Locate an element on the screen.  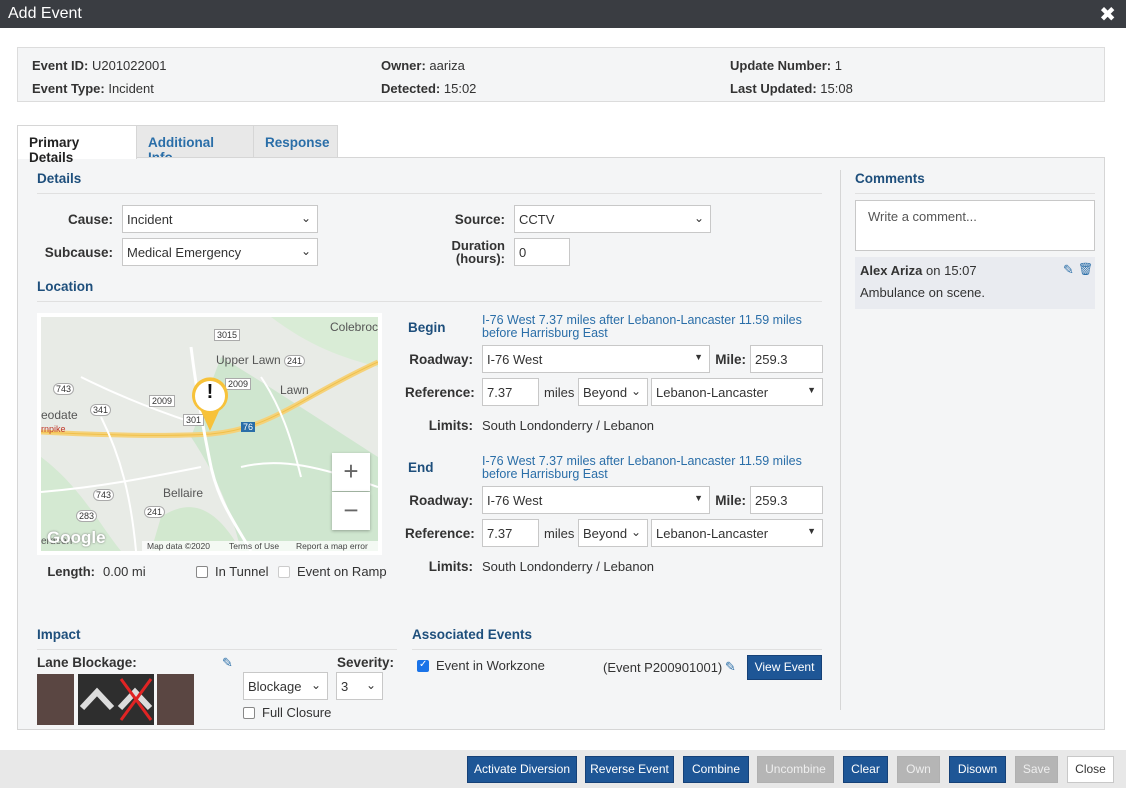
trash-icon: 🗑 is located at coordinates (1085, 269).